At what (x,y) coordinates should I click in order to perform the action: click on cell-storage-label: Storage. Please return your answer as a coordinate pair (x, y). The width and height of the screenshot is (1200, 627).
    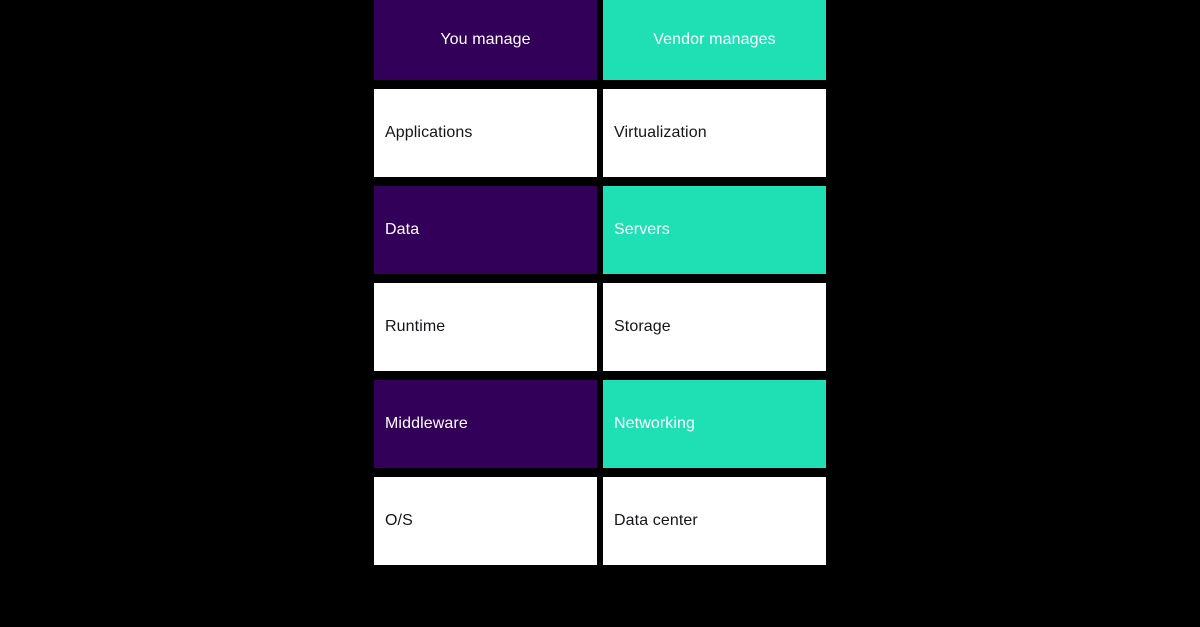
    Looking at the image, I should click on (642, 326).